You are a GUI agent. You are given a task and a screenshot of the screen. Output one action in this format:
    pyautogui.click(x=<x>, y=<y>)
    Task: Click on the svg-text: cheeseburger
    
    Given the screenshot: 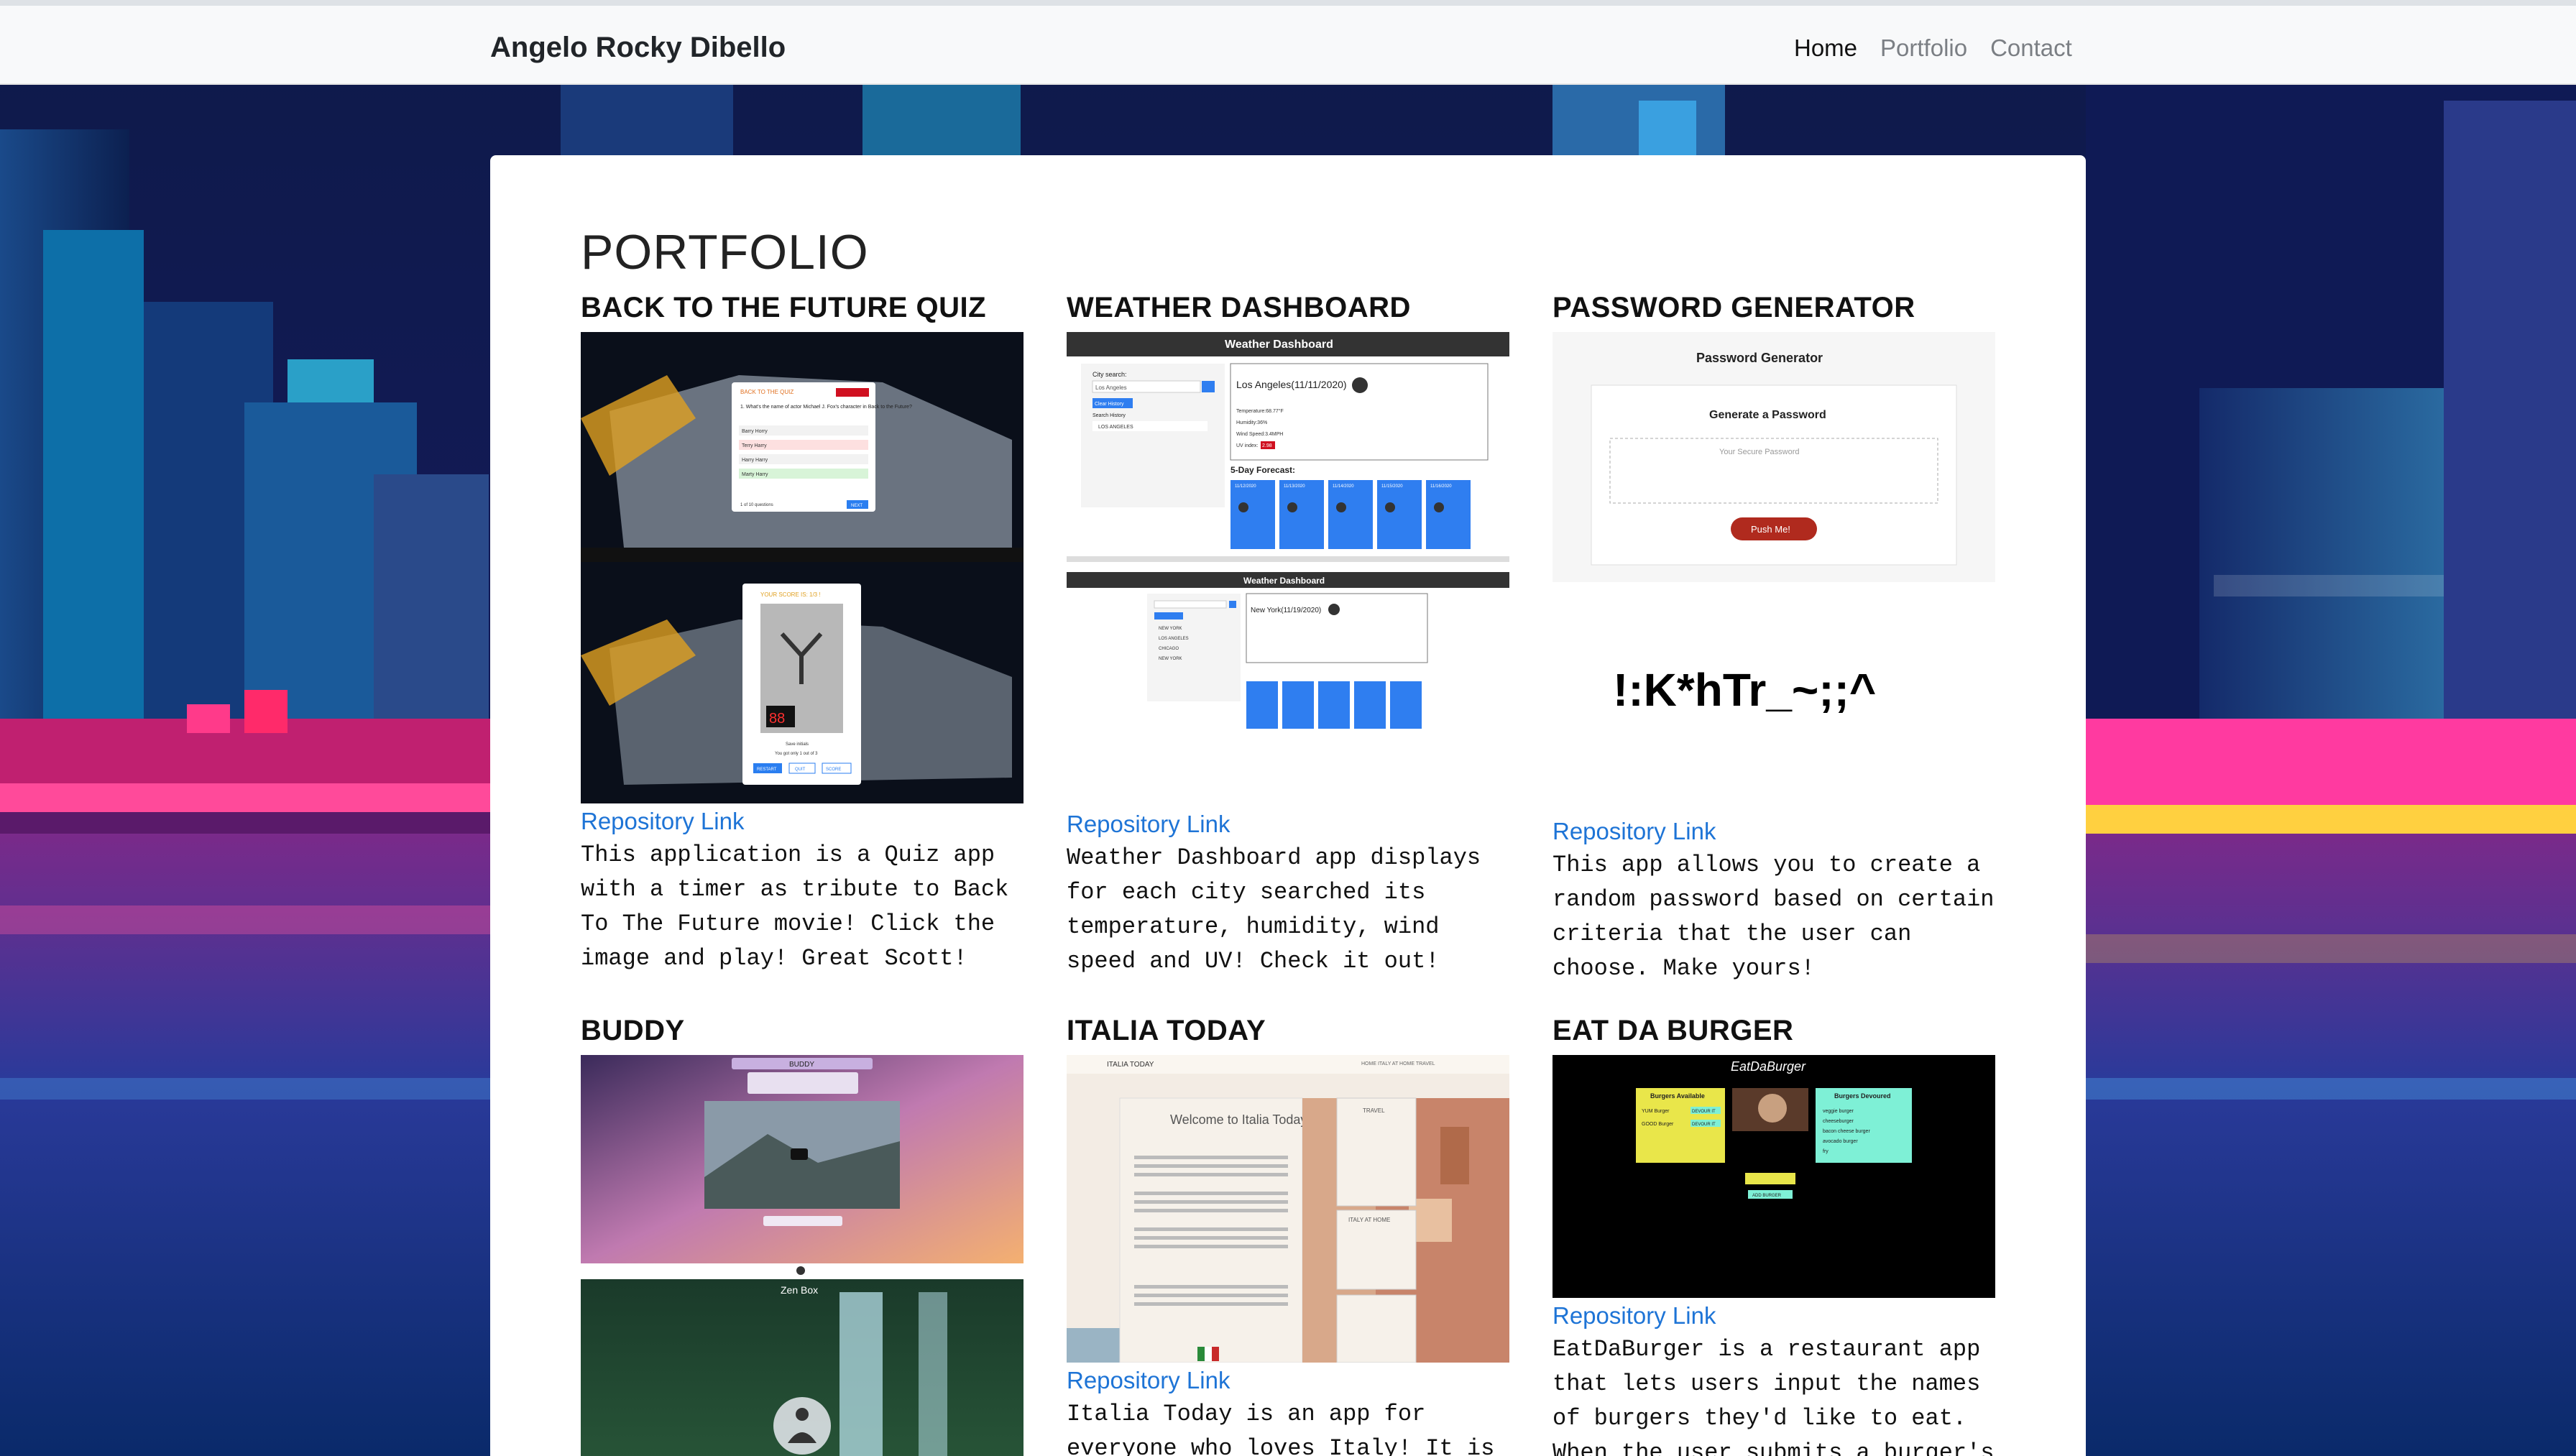 What is the action you would take?
    pyautogui.click(x=1838, y=1121)
    